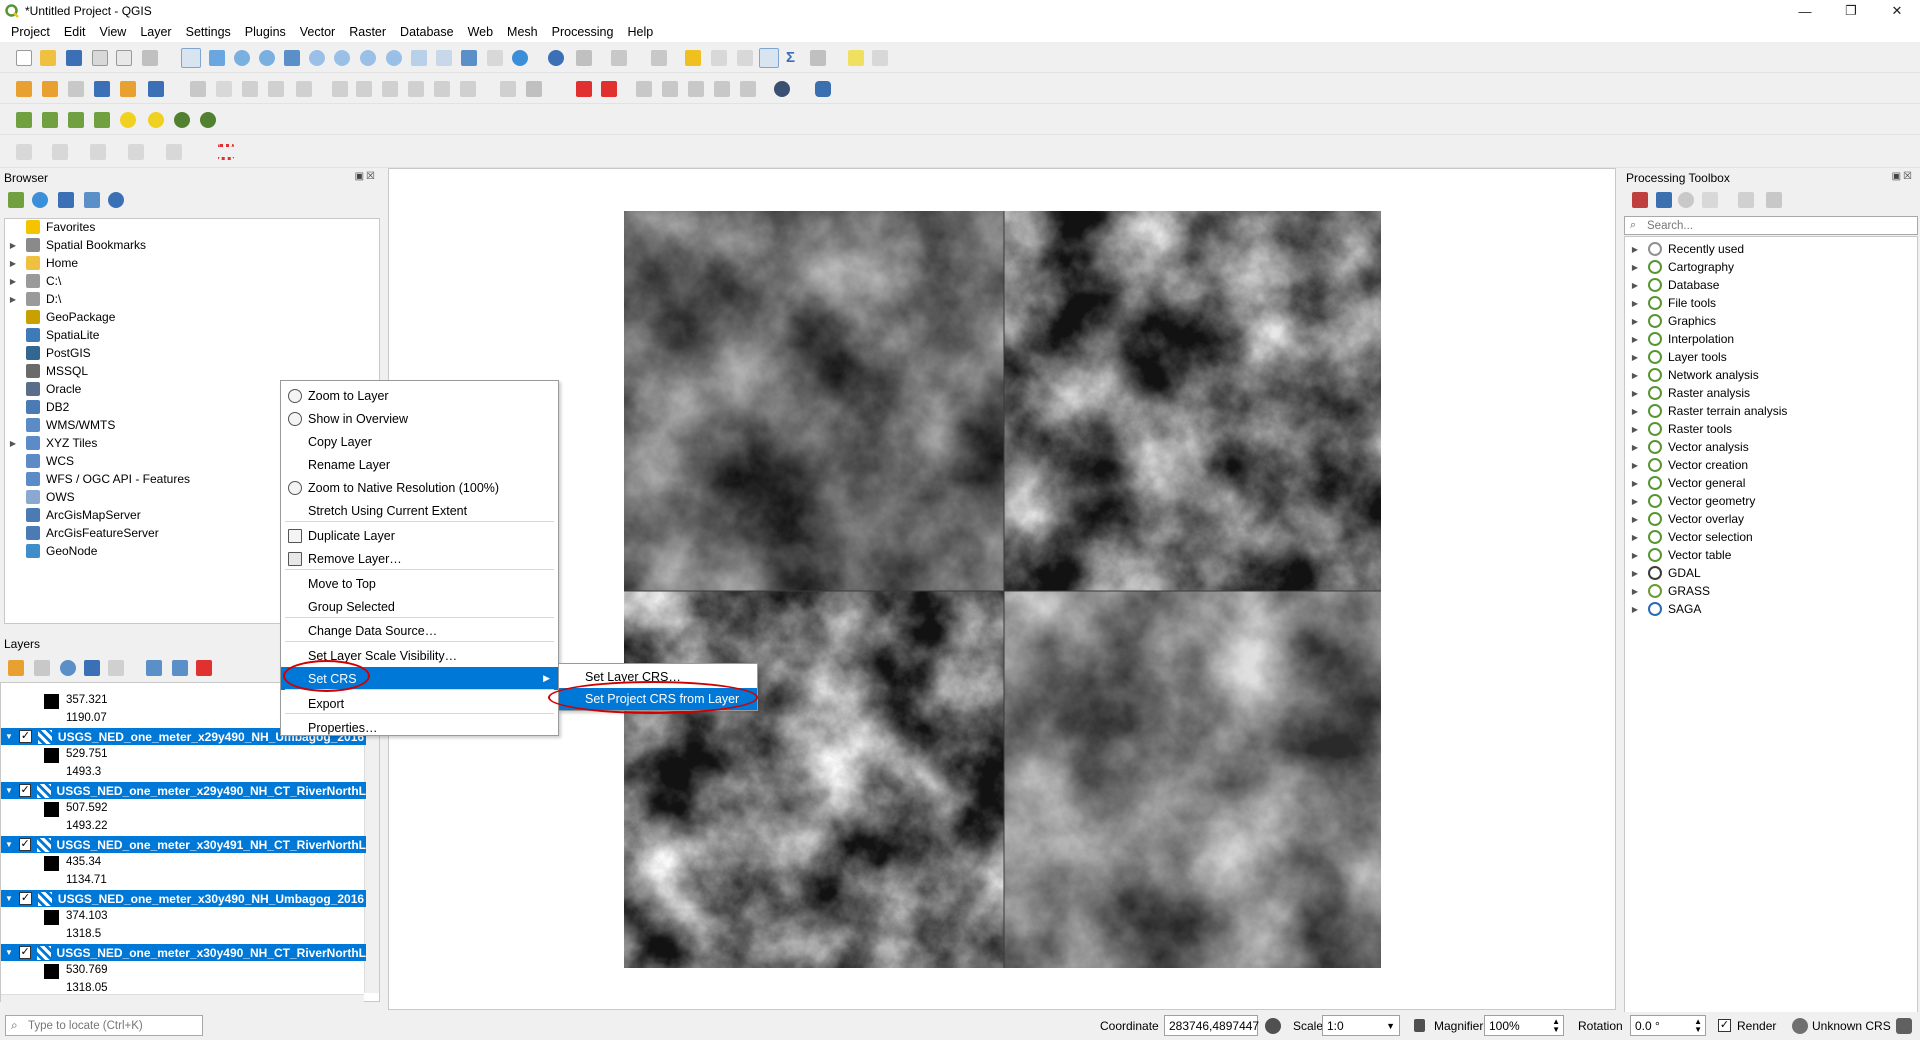 This screenshot has height=1040, width=1920. I want to click on statistics-icon: Σ, so click(794, 58).